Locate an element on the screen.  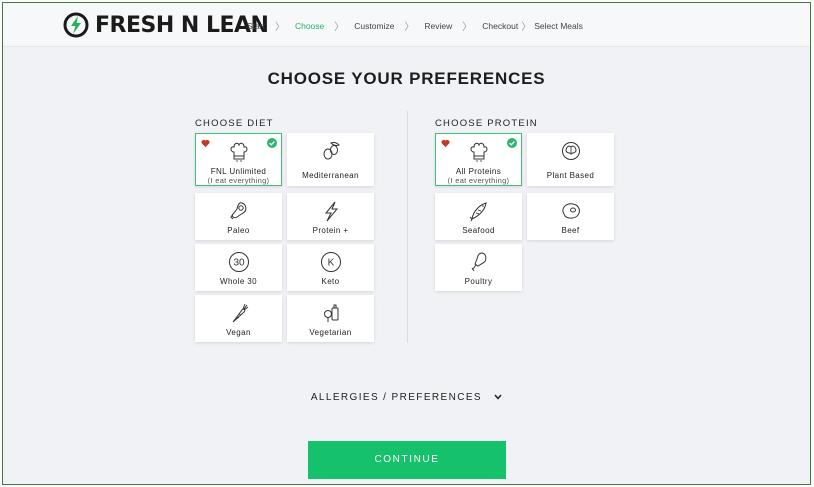
step-start: Start is located at coordinates (256, 26).